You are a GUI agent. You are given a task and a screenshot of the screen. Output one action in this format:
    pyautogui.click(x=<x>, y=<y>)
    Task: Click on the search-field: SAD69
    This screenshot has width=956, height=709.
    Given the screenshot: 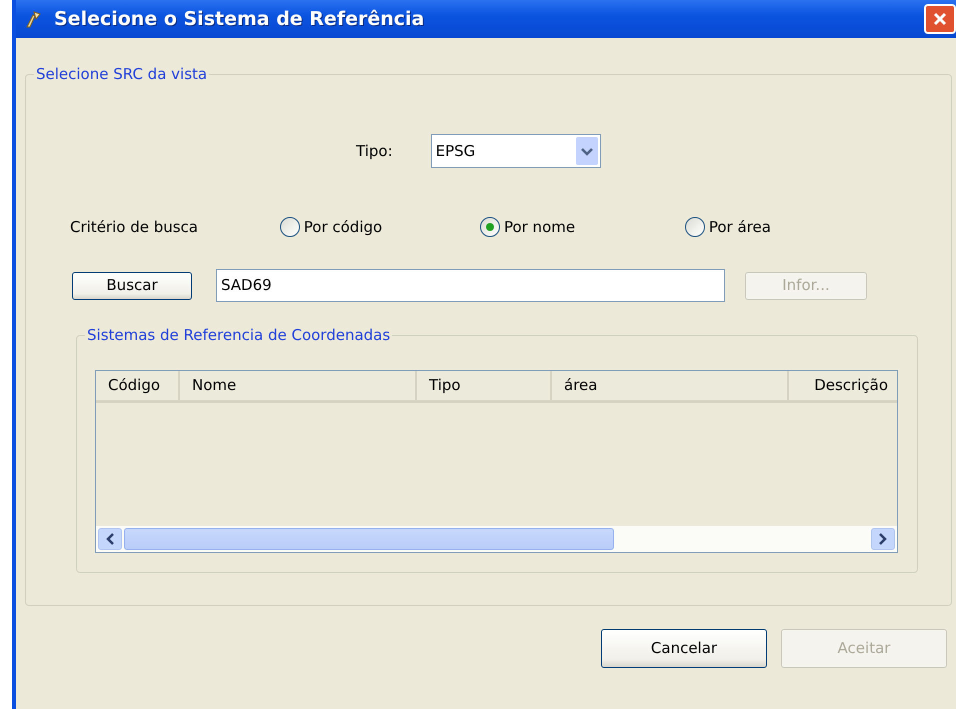 What is the action you would take?
    pyautogui.click(x=470, y=285)
    